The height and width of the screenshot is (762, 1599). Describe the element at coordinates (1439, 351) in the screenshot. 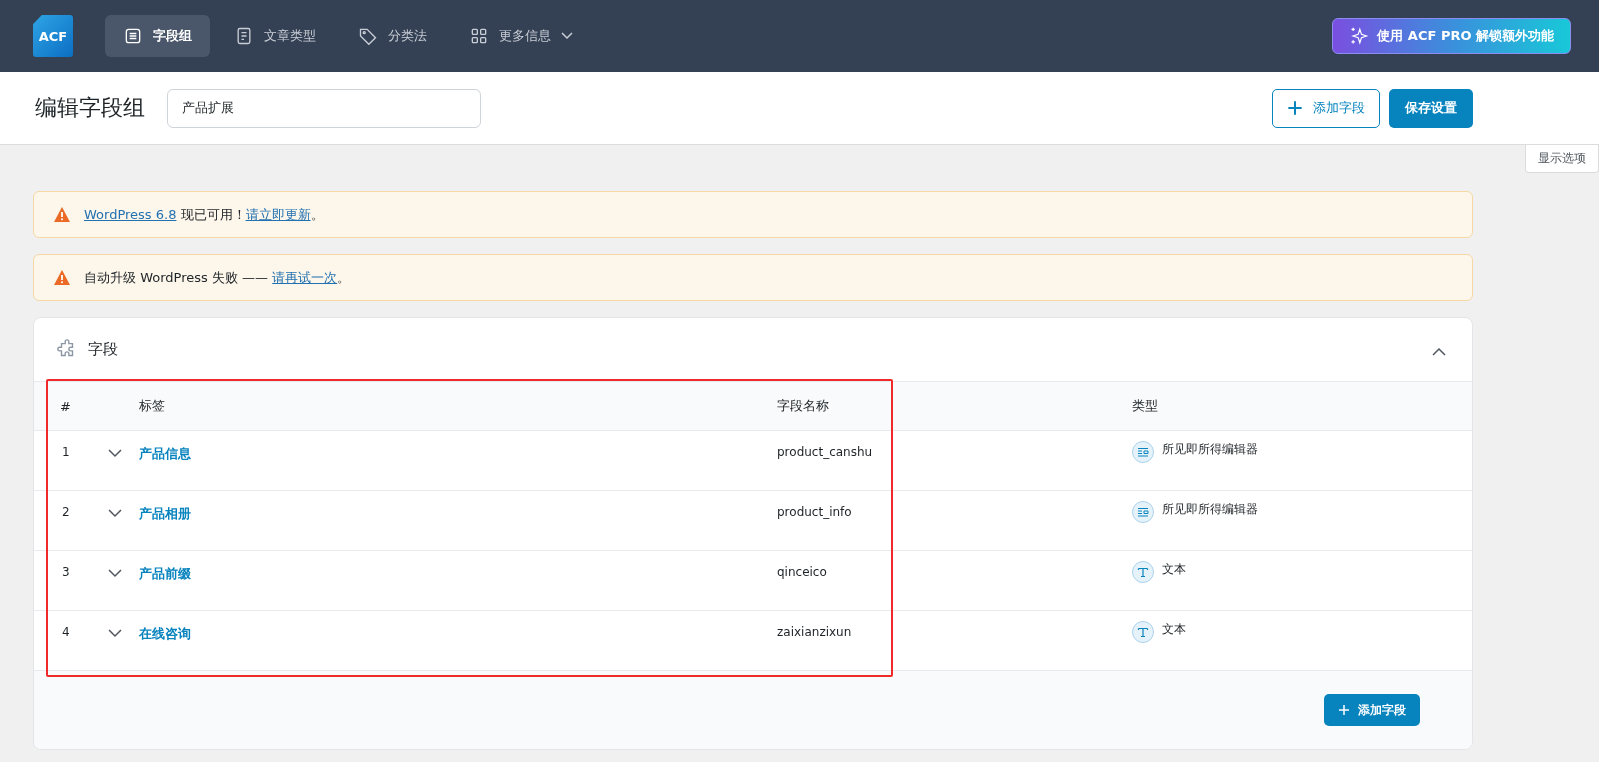

I see `collapse-icon` at that location.